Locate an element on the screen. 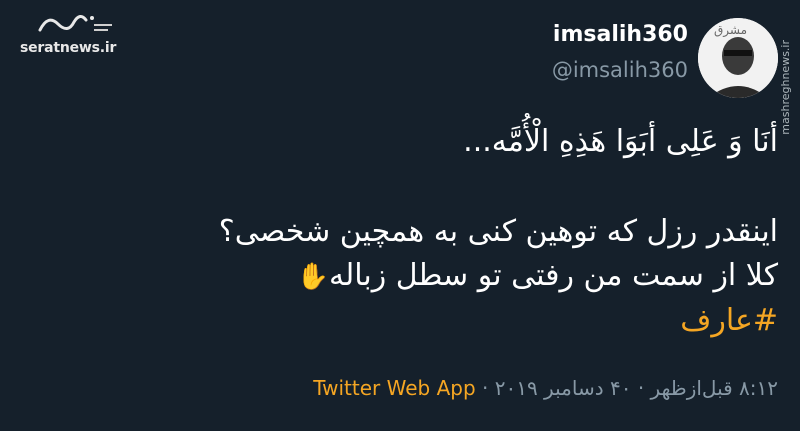 Image resolution: width=800 pixels, height=431 pixels. tweet-line-3-text: کلا از سمت من رفتی تو سطل زباله is located at coordinates (553, 275).